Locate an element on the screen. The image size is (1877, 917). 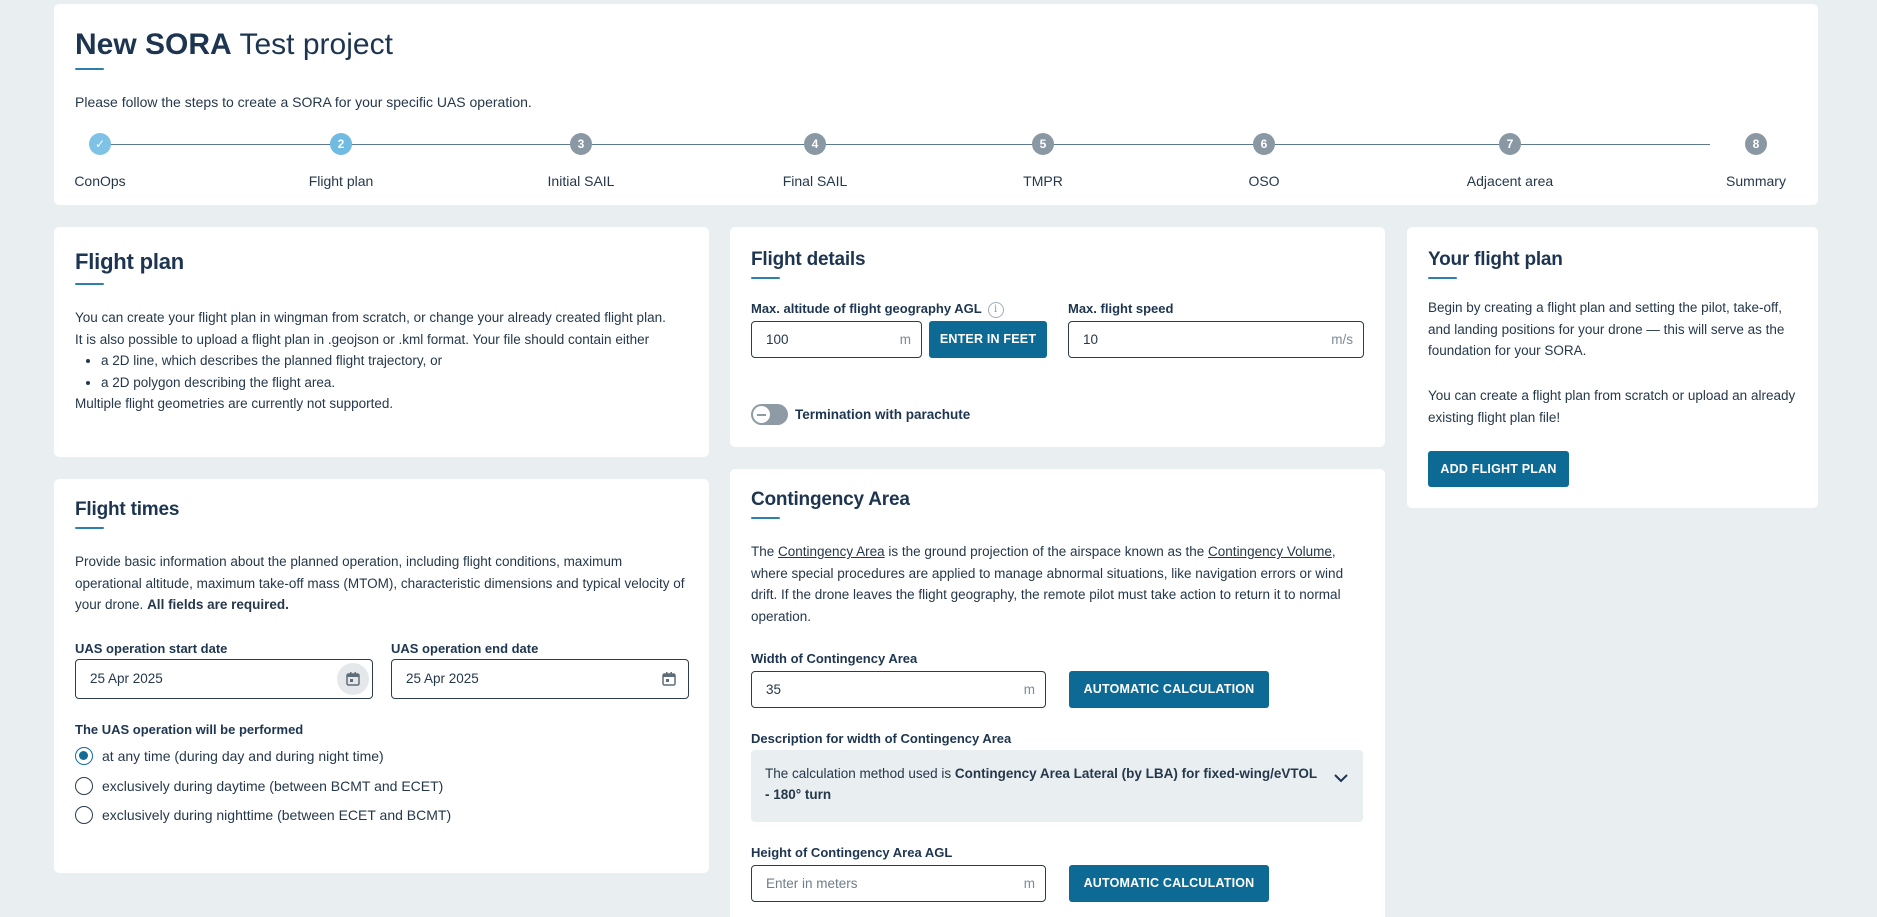
step-8-indicator: 8 is located at coordinates (1756, 144).